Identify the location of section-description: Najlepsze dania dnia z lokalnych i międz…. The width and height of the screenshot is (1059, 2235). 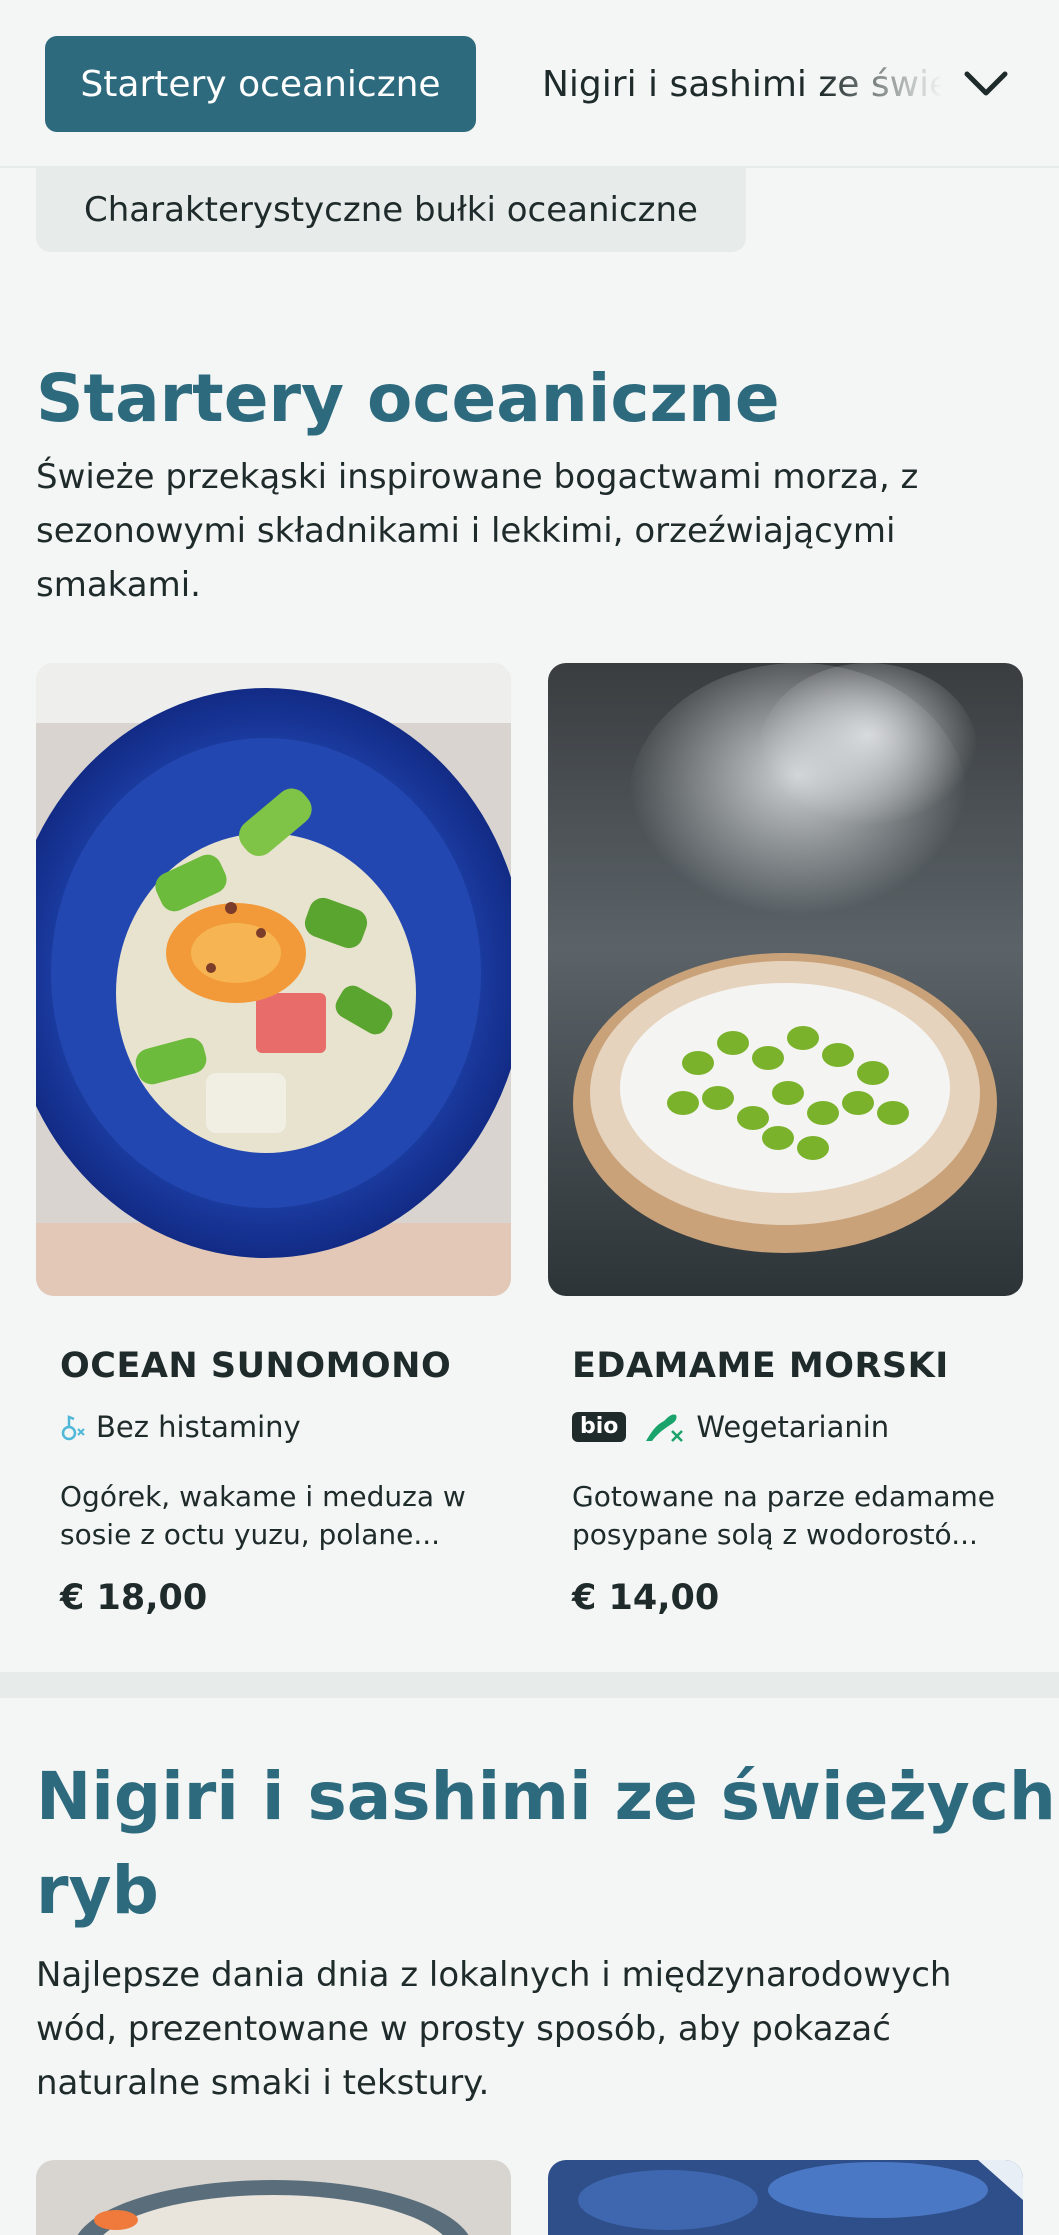
(494, 2029).